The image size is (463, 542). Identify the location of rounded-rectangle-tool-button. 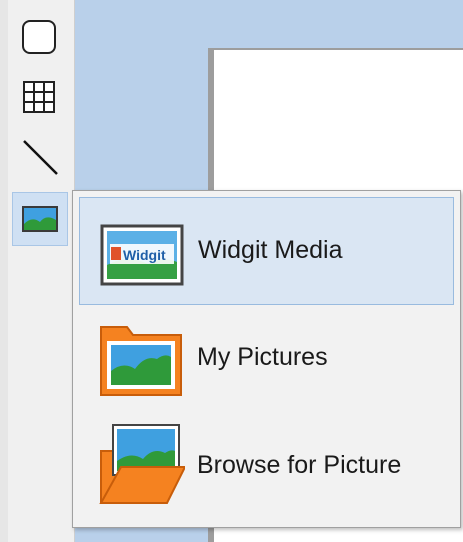
(39, 37).